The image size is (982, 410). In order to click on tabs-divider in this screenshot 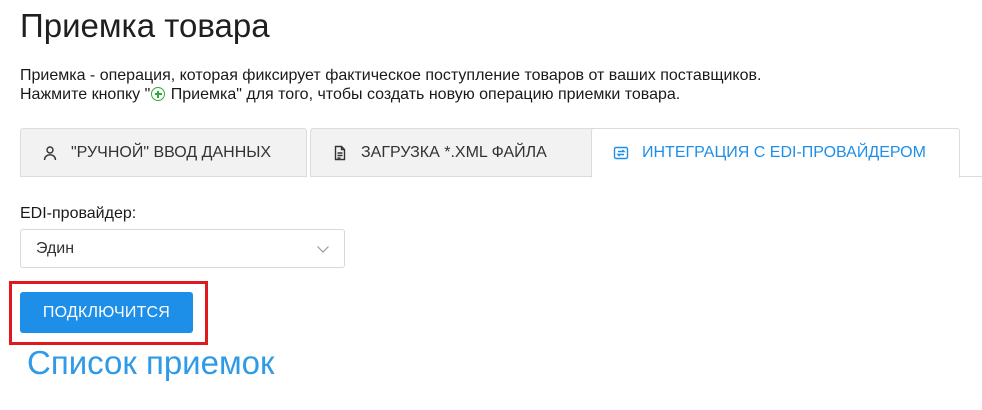, I will do `click(971, 176)`.